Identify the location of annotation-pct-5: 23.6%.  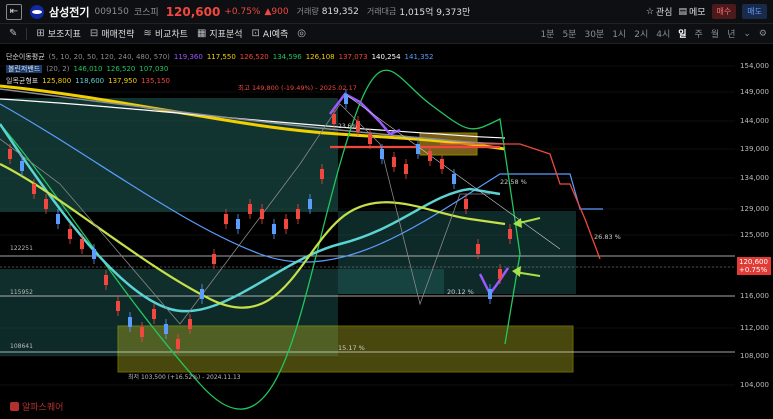
(347, 126).